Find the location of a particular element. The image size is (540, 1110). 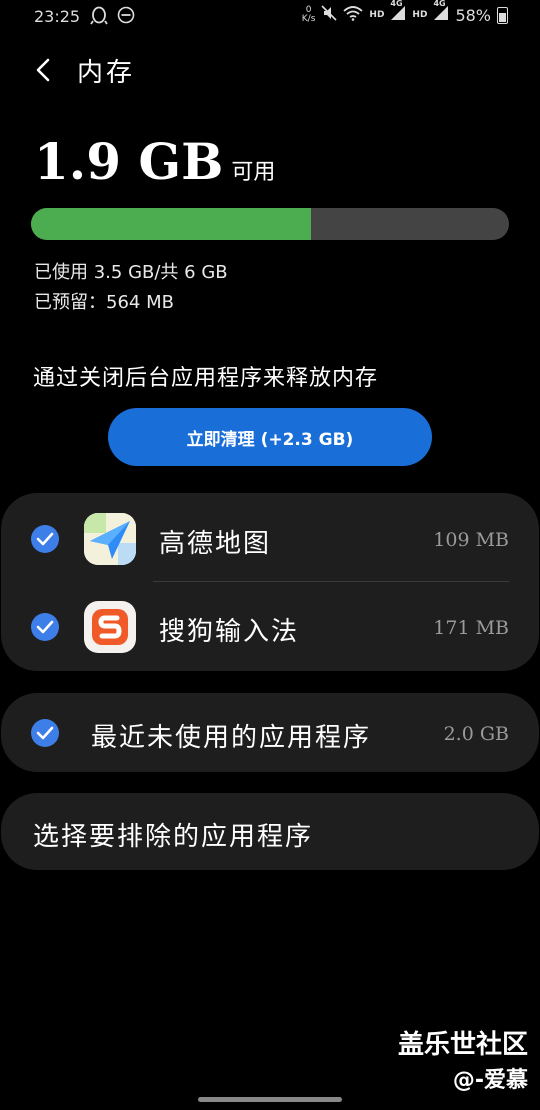

reserved-memory-text: 已预留：564 MB is located at coordinates (104, 302).